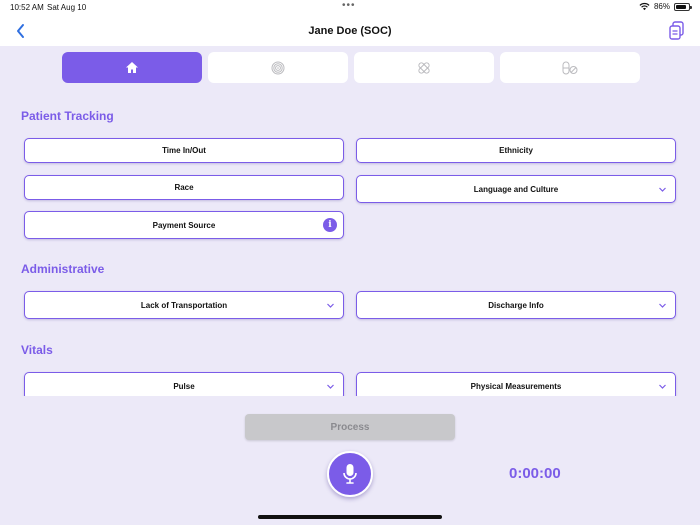  I want to click on status-date: Sat Aug 10, so click(67, 7).